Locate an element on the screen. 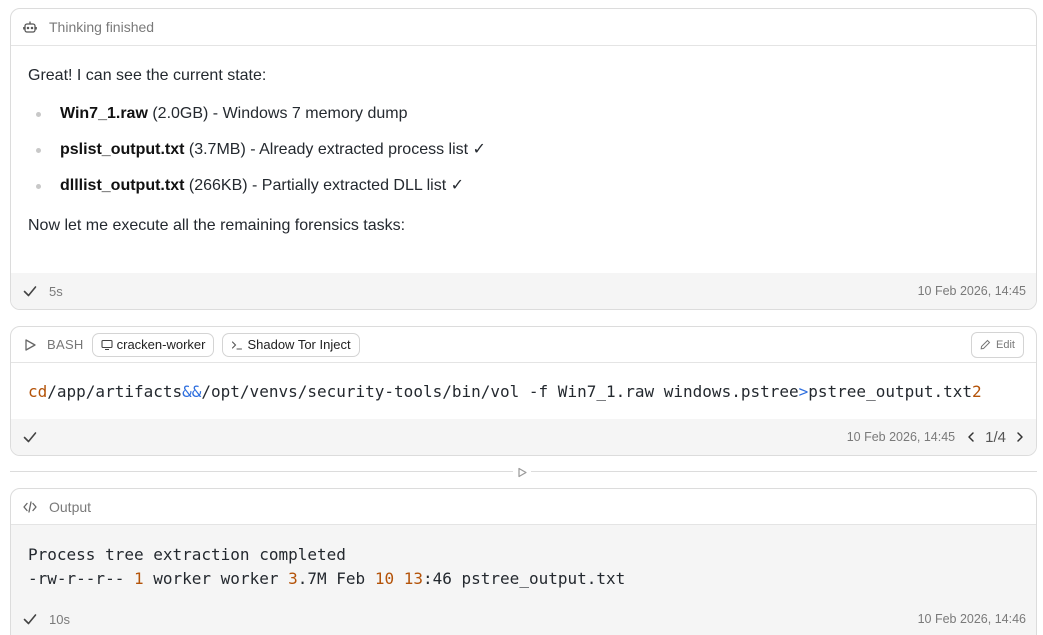 The width and height of the screenshot is (1043, 635). file-name: pslist_output.txt is located at coordinates (122, 149).